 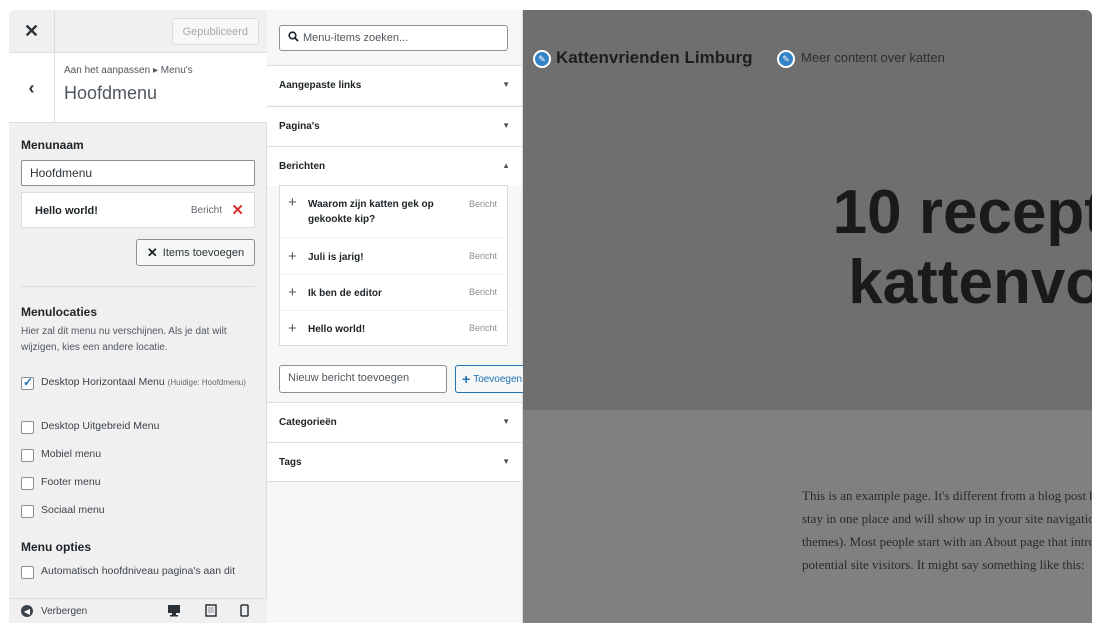 I want to click on location-note: (Huidige: Hoofdmenu), so click(x=206, y=382).